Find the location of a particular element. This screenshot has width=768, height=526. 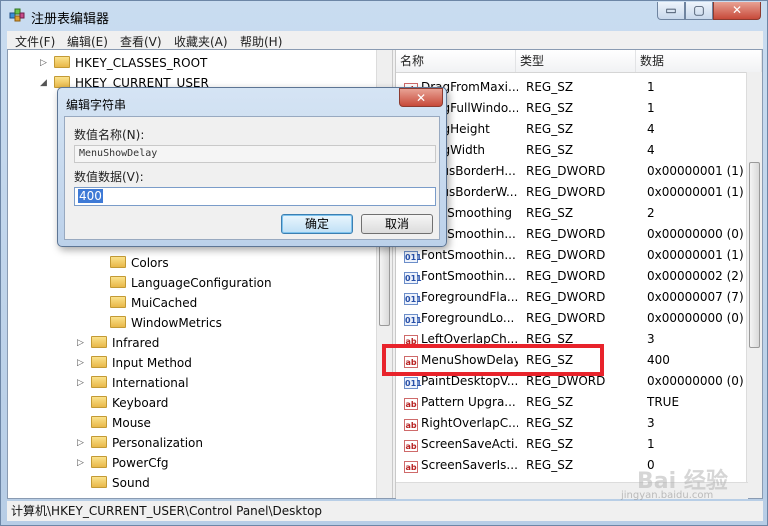

menu-file: 文件(F) is located at coordinates (35, 41).